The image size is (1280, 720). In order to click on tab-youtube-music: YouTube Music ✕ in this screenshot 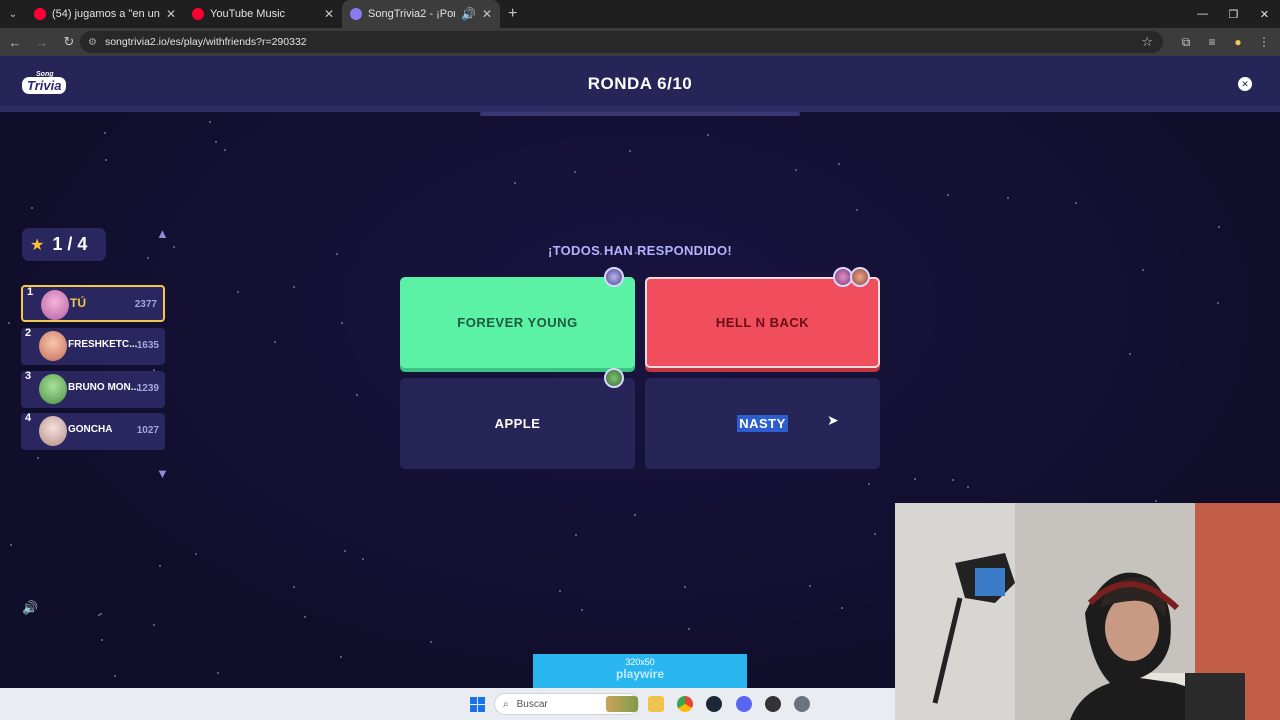, I will do `click(263, 14)`.